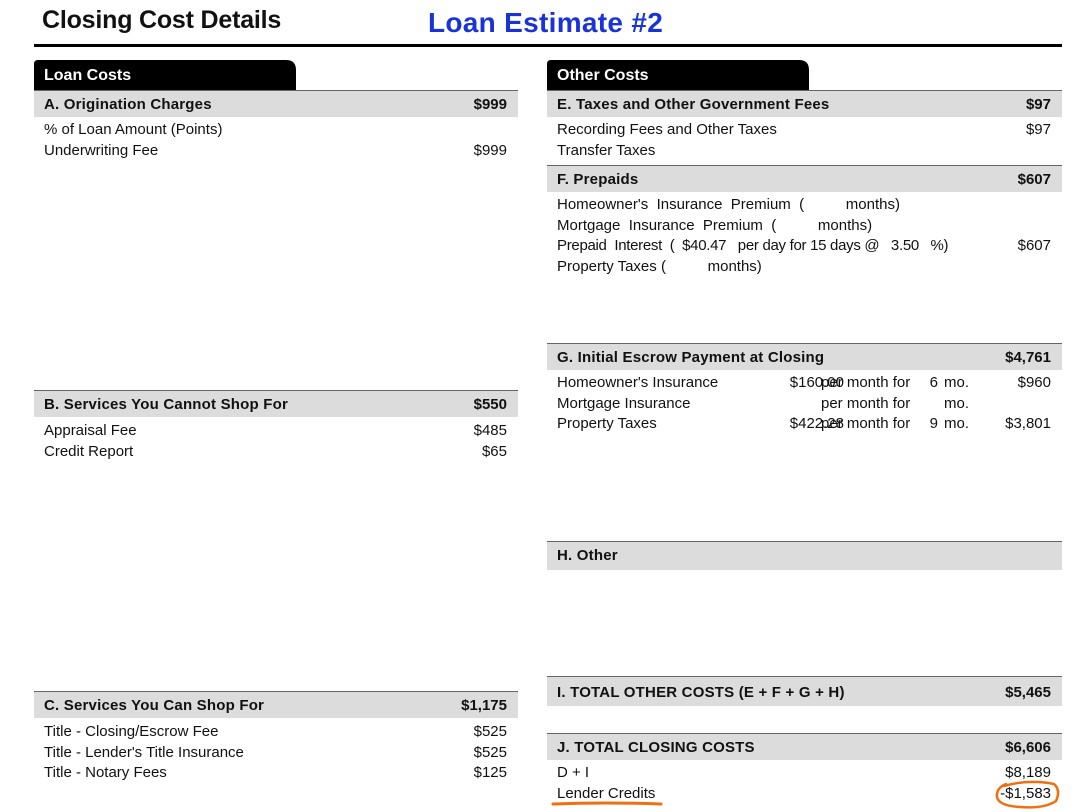 The width and height of the screenshot is (1088, 812). I want to click on section-a-total: $999, so click(490, 104).